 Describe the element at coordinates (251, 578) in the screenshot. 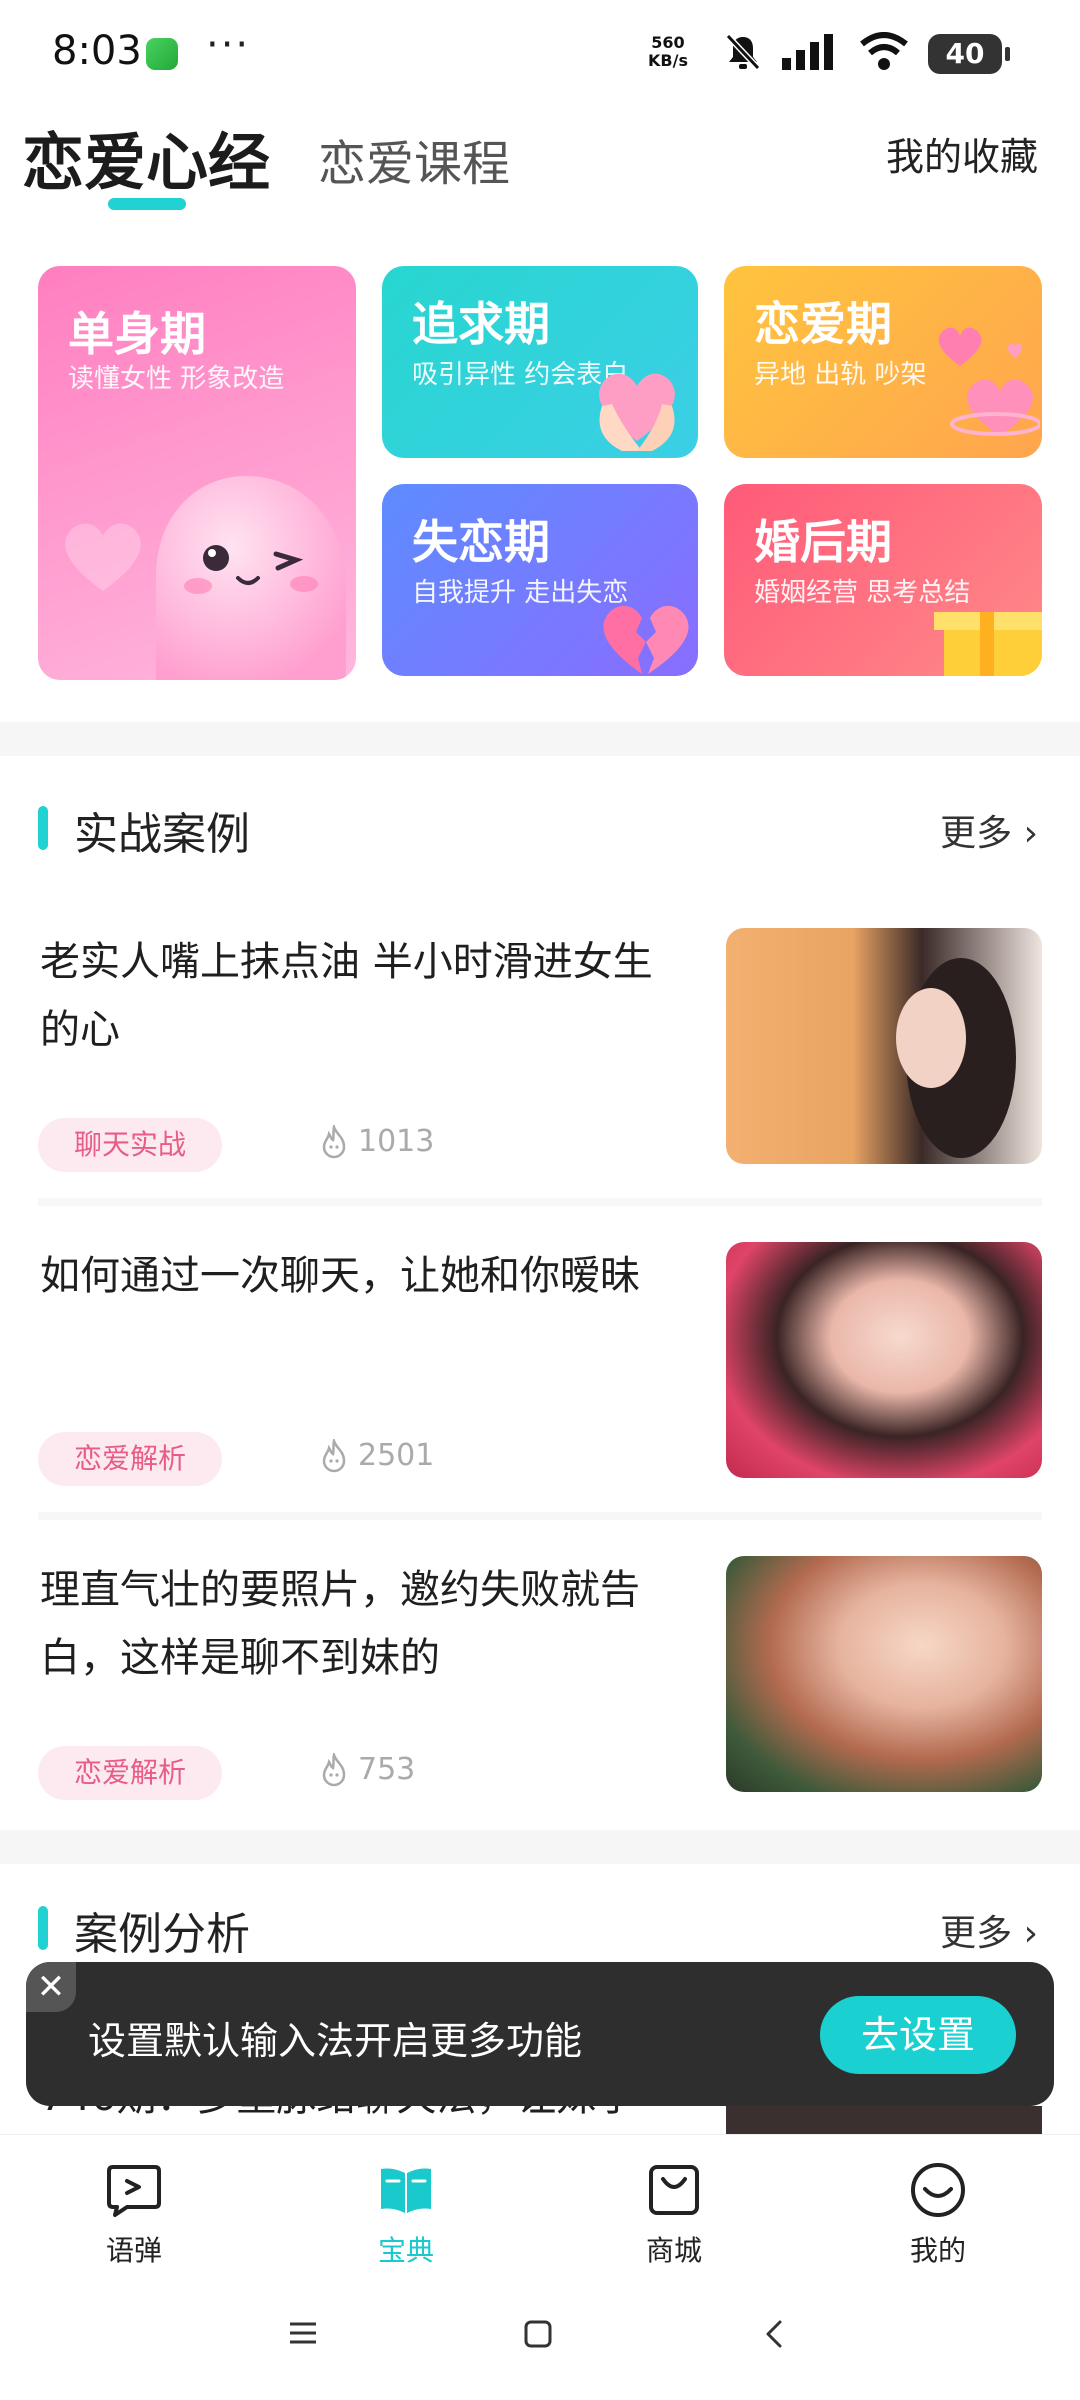

I see `cute-ghost-mascot-icon` at that location.